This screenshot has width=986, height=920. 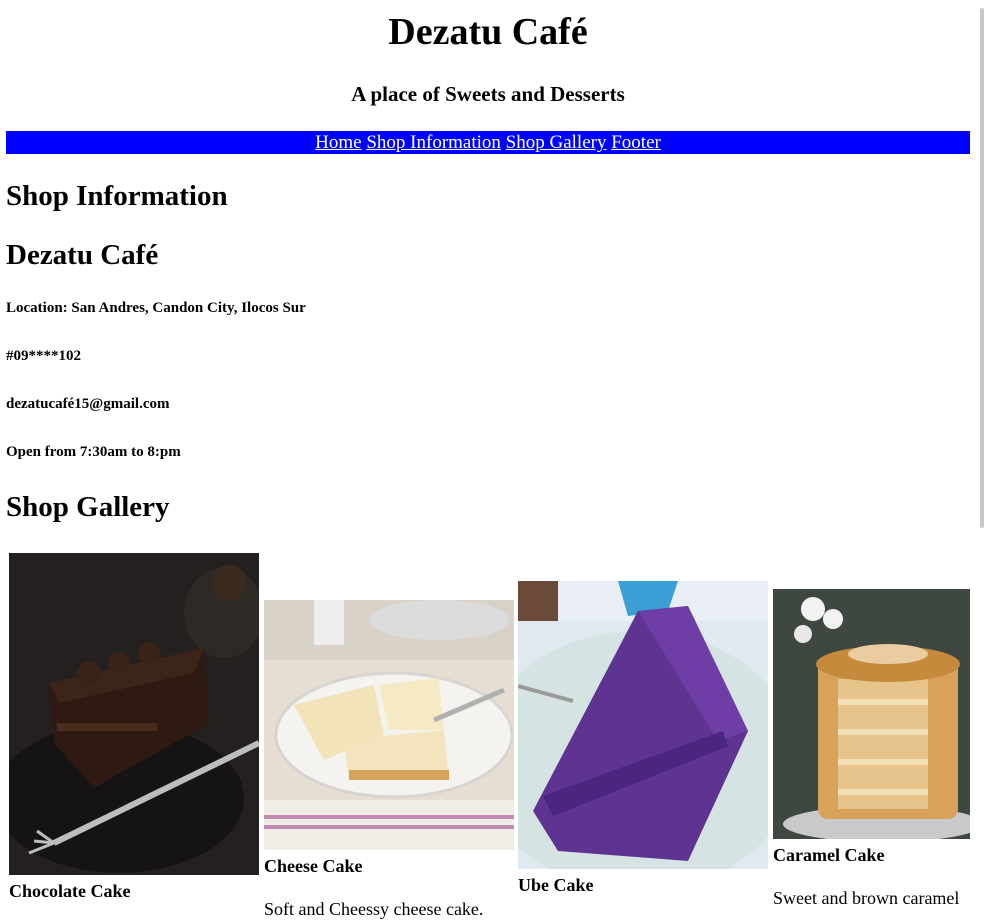 I want to click on gallery-caption: Chocolate Cake, so click(x=70, y=891).